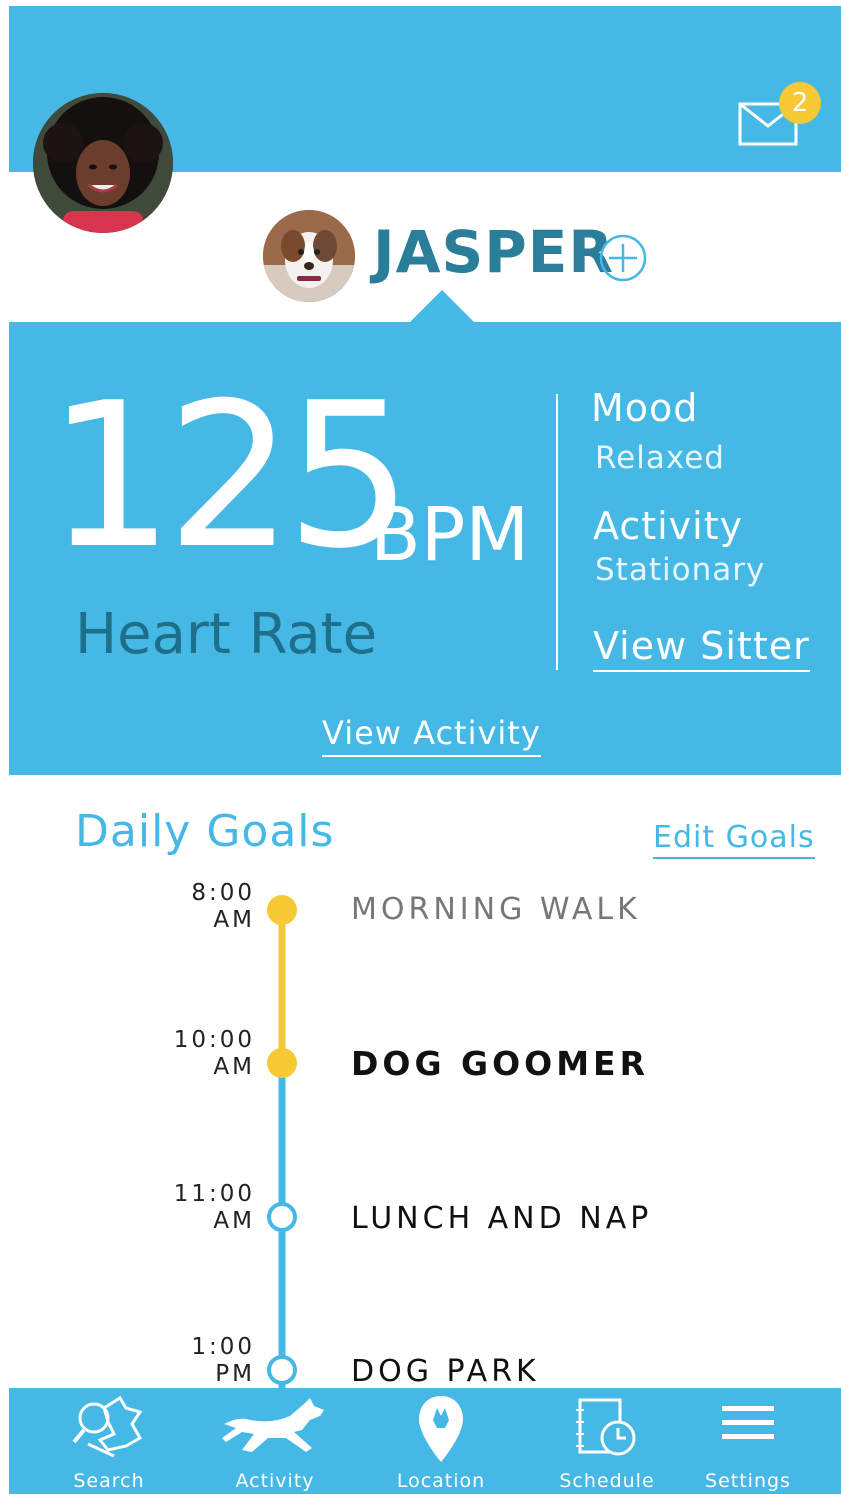 This screenshot has width=841, height=1494. What do you see at coordinates (748, 1481) in the screenshot?
I see `tab-label: Settings` at bounding box center [748, 1481].